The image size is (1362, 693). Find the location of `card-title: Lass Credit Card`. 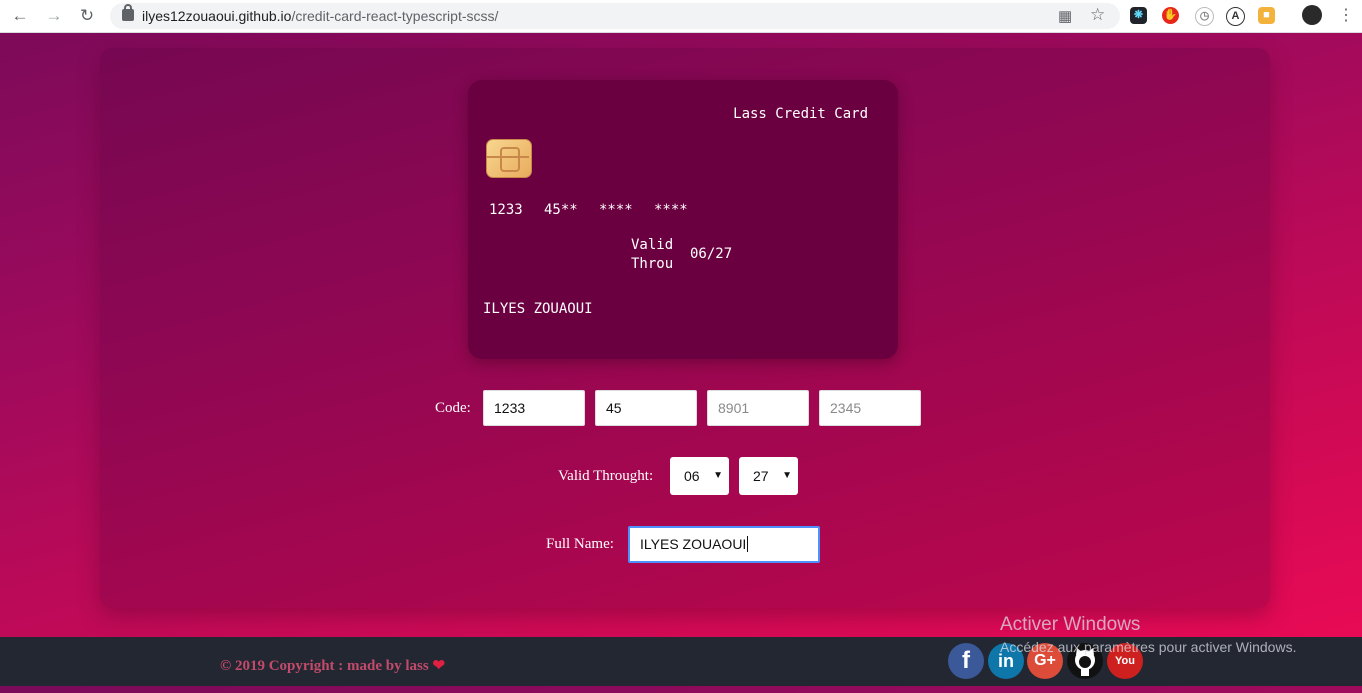

card-title: Lass Credit Card is located at coordinates (800, 114).